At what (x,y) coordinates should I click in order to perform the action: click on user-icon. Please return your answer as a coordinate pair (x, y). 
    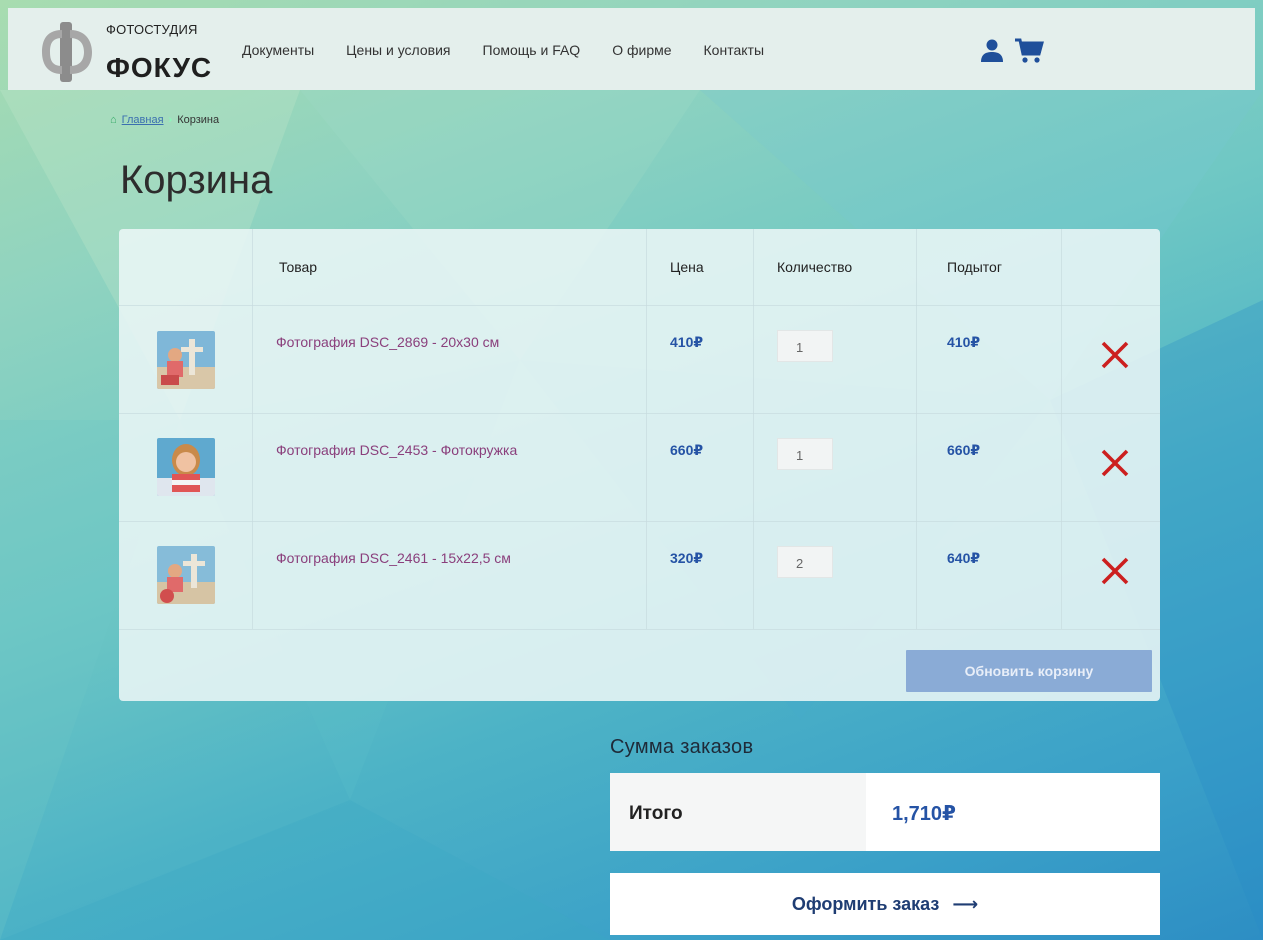
    Looking at the image, I should click on (992, 50).